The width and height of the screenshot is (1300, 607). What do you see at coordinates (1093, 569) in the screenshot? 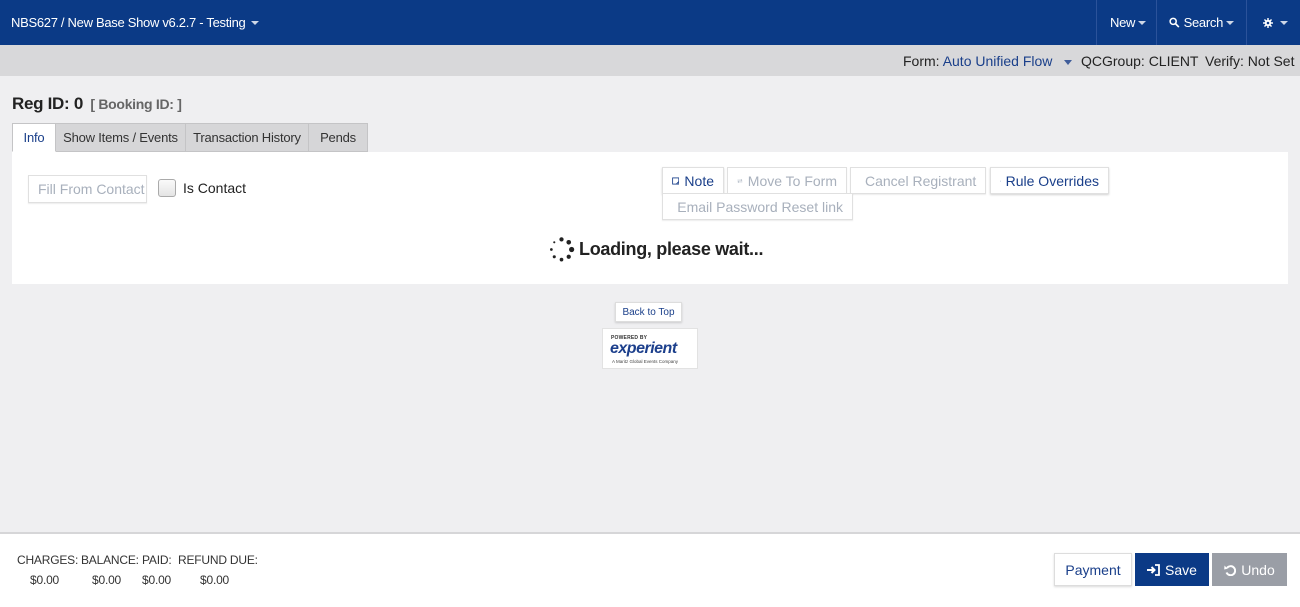
I see `payment-button: Payment` at bounding box center [1093, 569].